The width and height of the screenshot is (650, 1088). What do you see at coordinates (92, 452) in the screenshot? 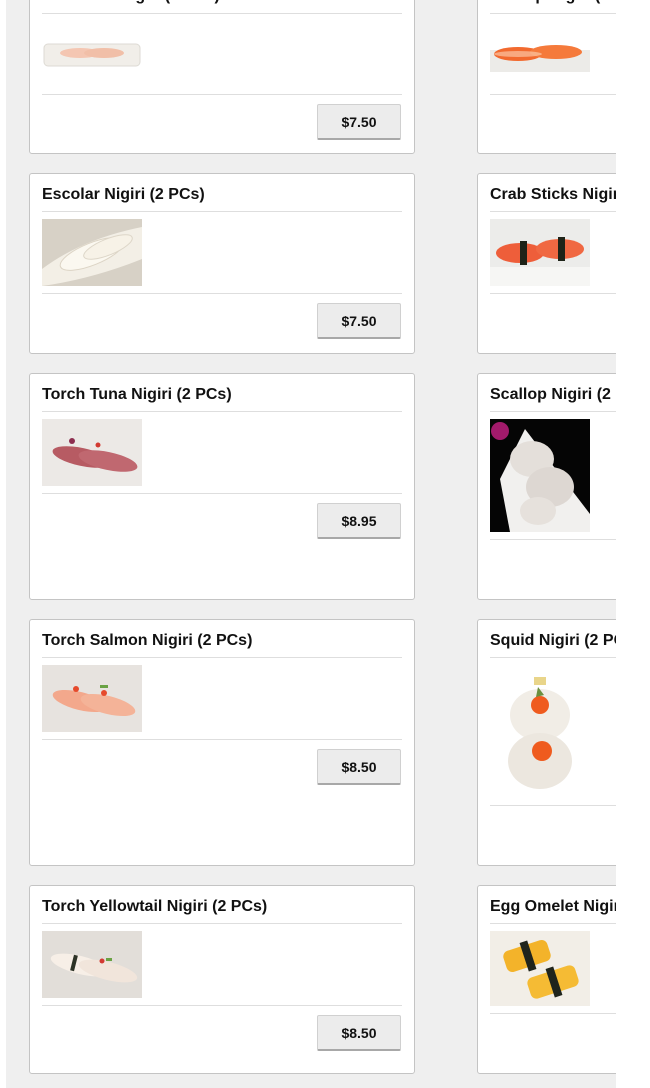
I see `torch-tuna-nigiri-photo` at bounding box center [92, 452].